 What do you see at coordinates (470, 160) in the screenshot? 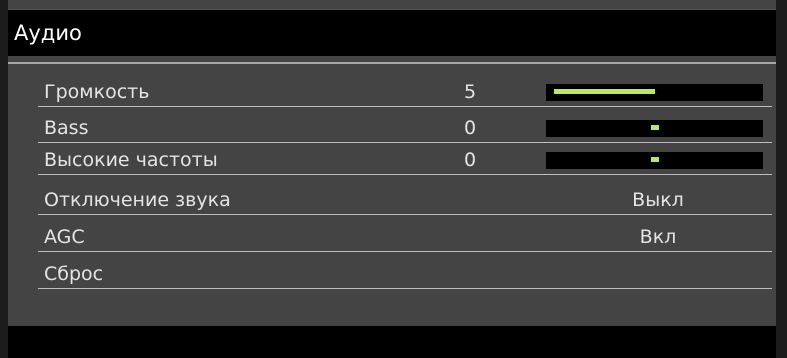
I see `treble-value: 0` at bounding box center [470, 160].